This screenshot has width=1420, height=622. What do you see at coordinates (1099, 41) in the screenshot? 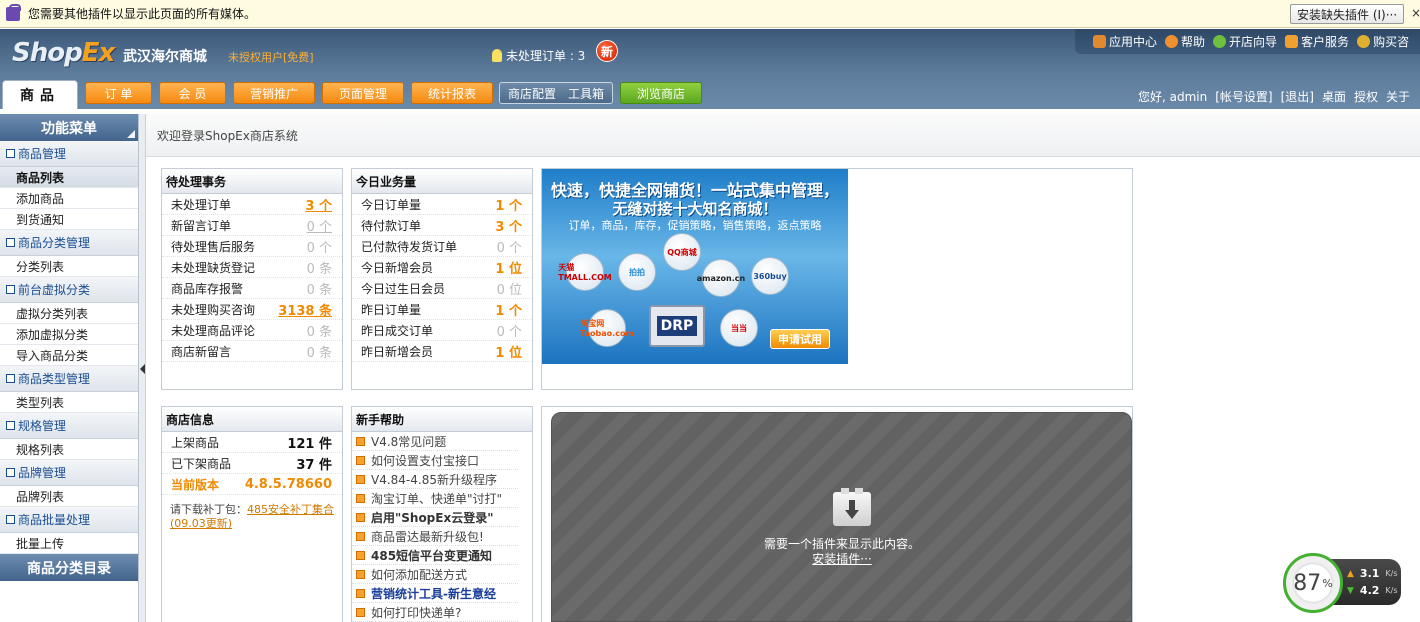
I see `app-center-icon` at bounding box center [1099, 41].